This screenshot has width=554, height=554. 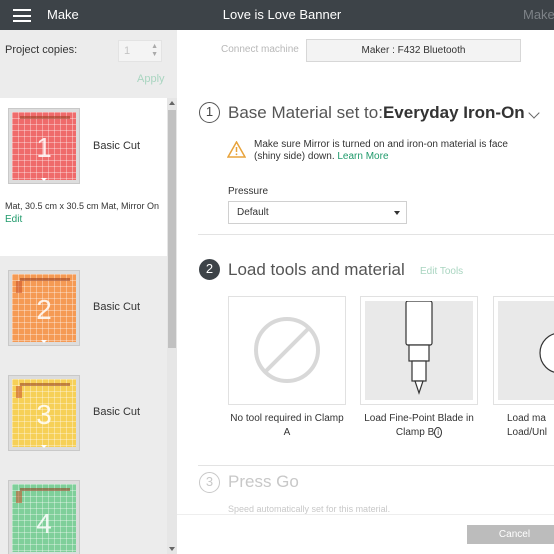 I want to click on load-mat-icon, so click(x=546, y=353).